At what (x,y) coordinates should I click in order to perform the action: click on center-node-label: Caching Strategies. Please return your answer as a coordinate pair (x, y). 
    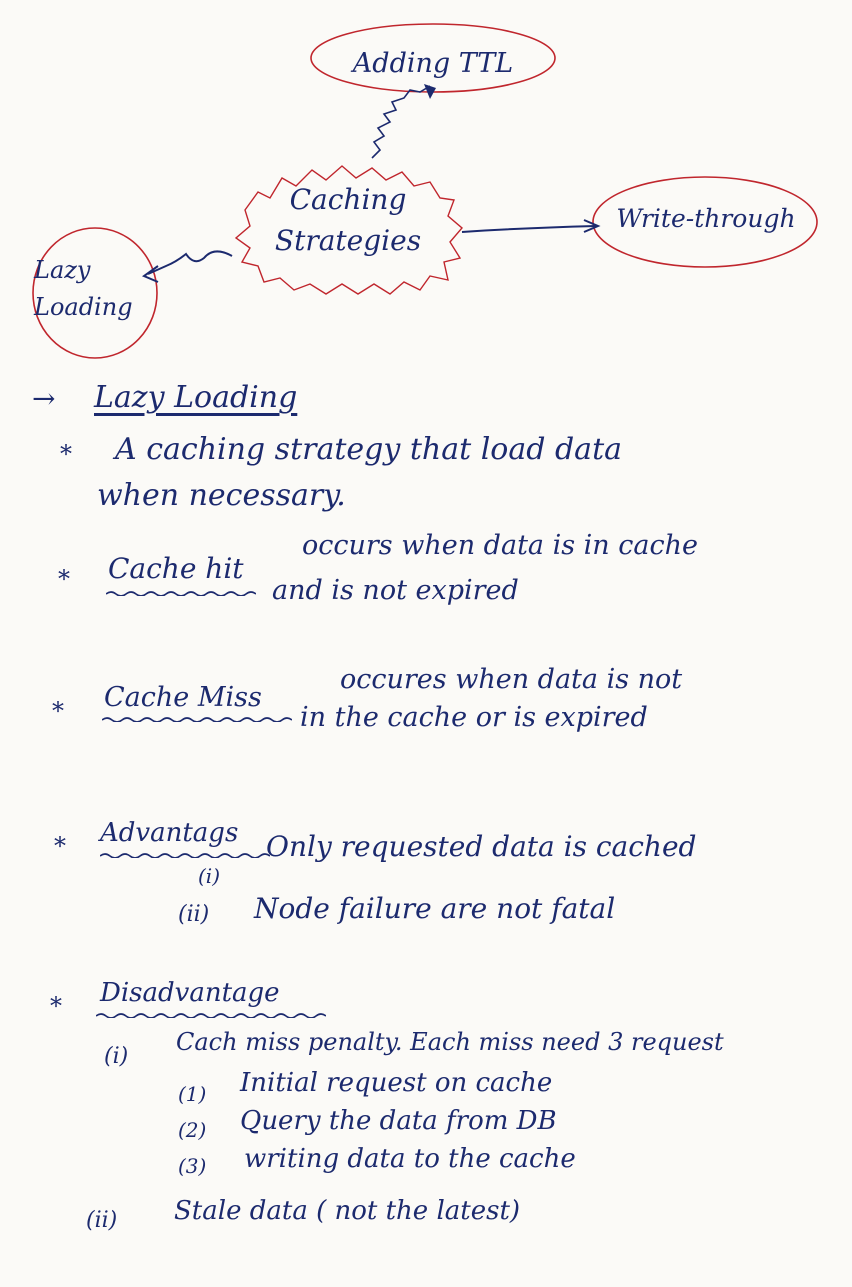
    Looking at the image, I should click on (348, 220).